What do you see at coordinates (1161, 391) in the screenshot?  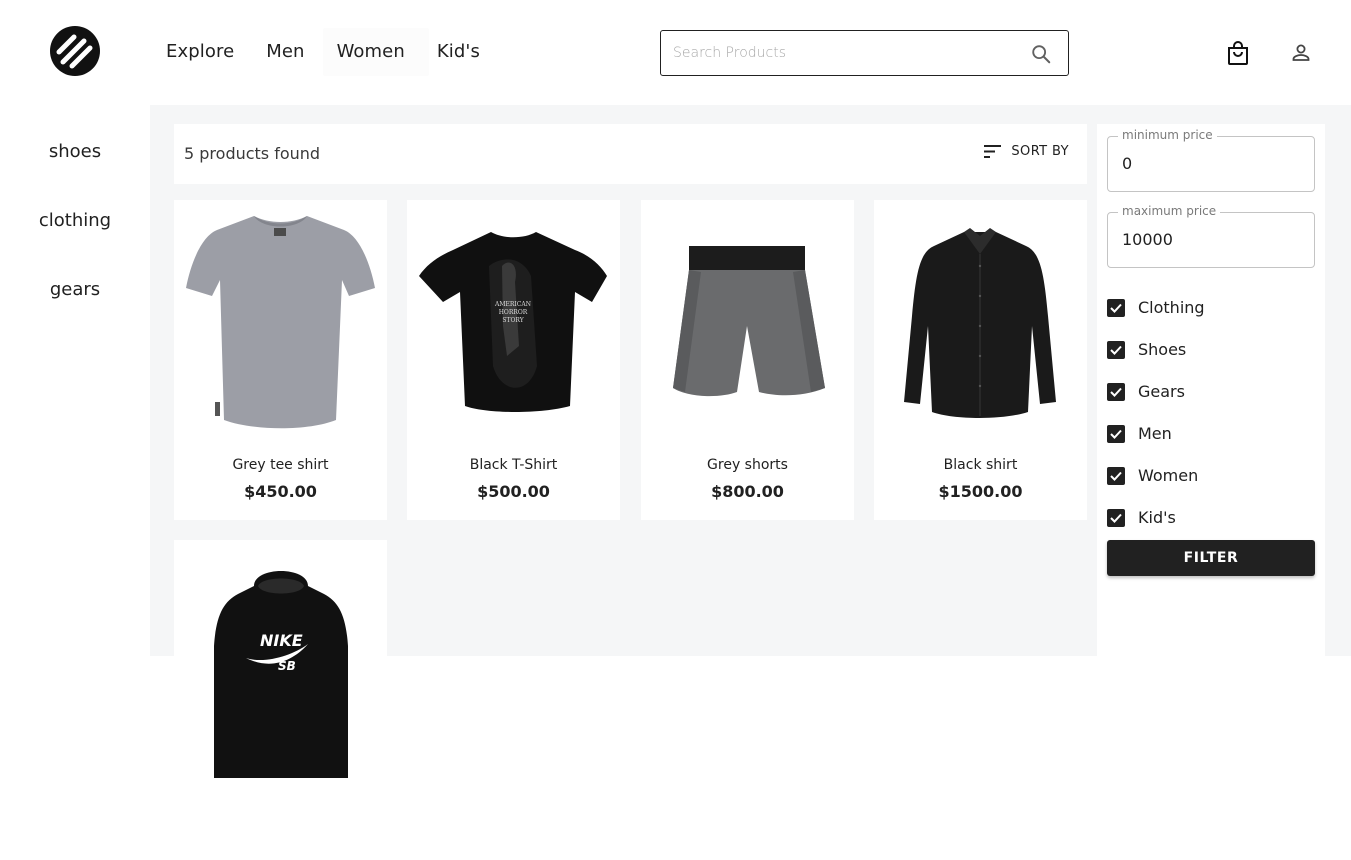 I see `checkbox-label: Gears` at bounding box center [1161, 391].